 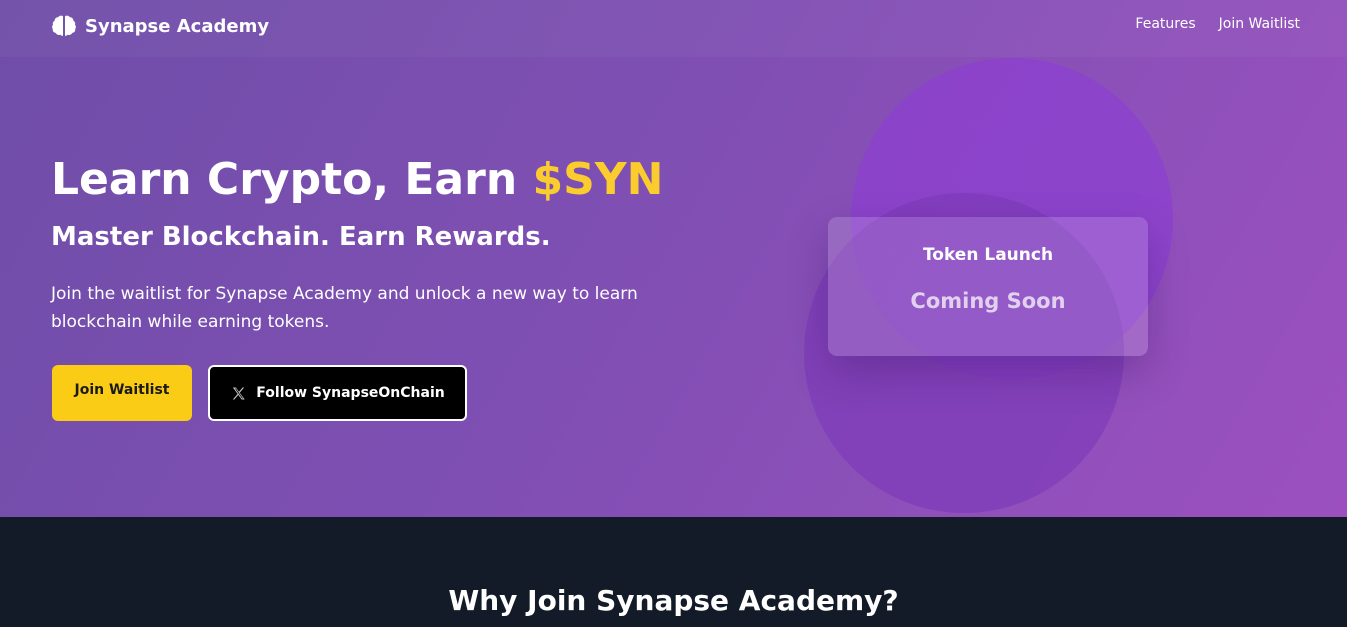 I want to click on join-waitlist-label: Join Waitlist, so click(x=122, y=390).